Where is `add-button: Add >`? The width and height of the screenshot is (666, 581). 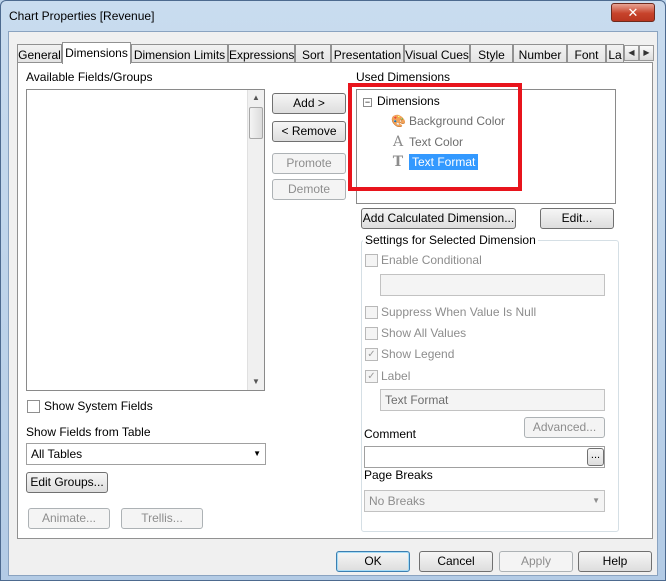
add-button: Add > is located at coordinates (309, 103).